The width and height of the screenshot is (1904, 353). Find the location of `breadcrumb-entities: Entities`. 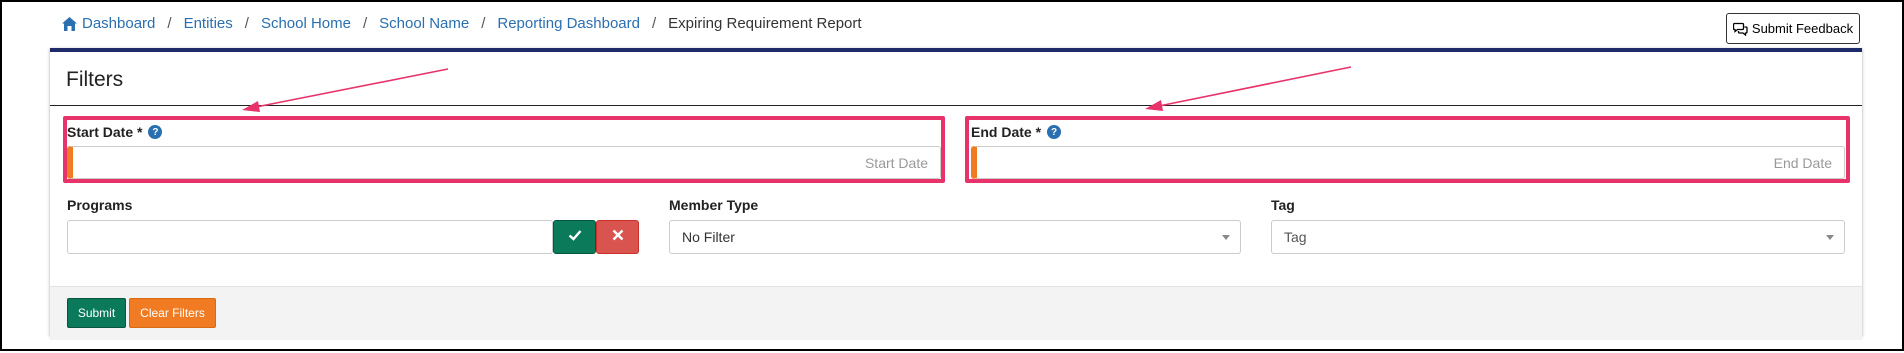

breadcrumb-entities: Entities is located at coordinates (208, 23).